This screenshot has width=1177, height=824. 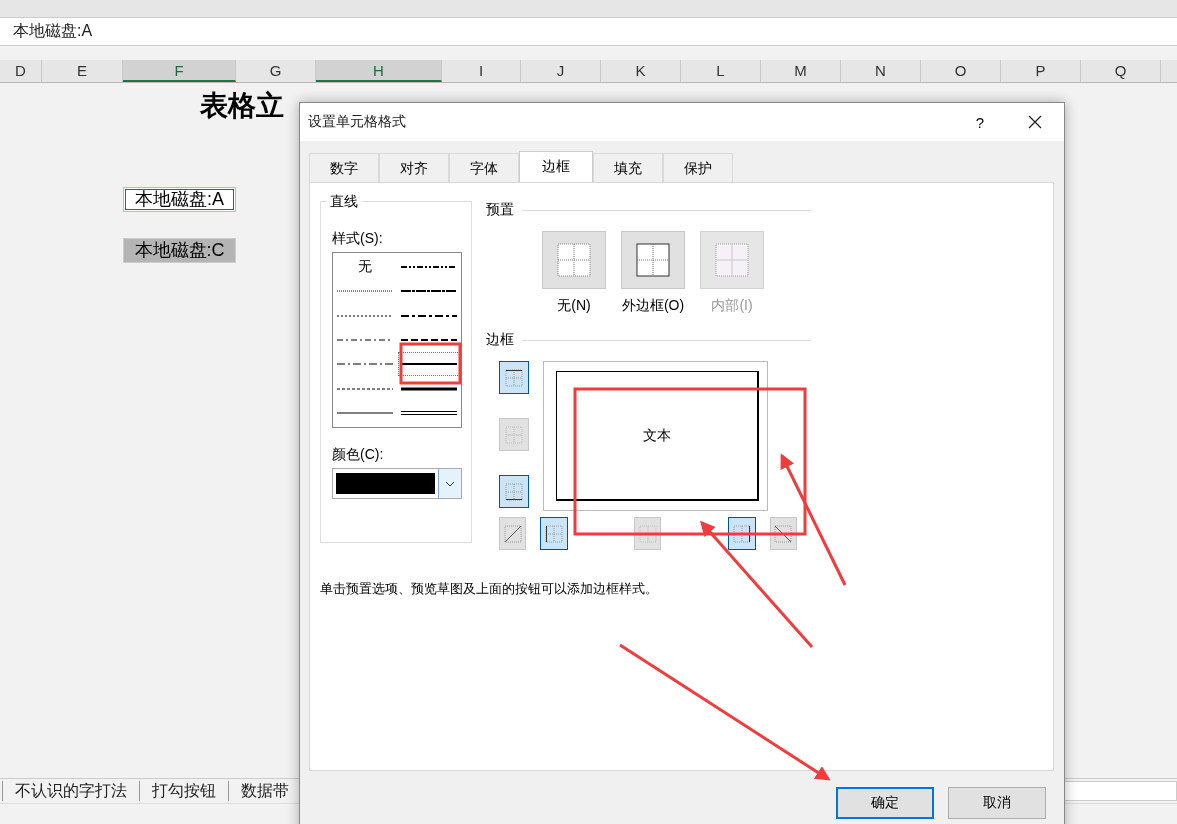 I want to click on preset-label: 无(N), so click(x=574, y=306).